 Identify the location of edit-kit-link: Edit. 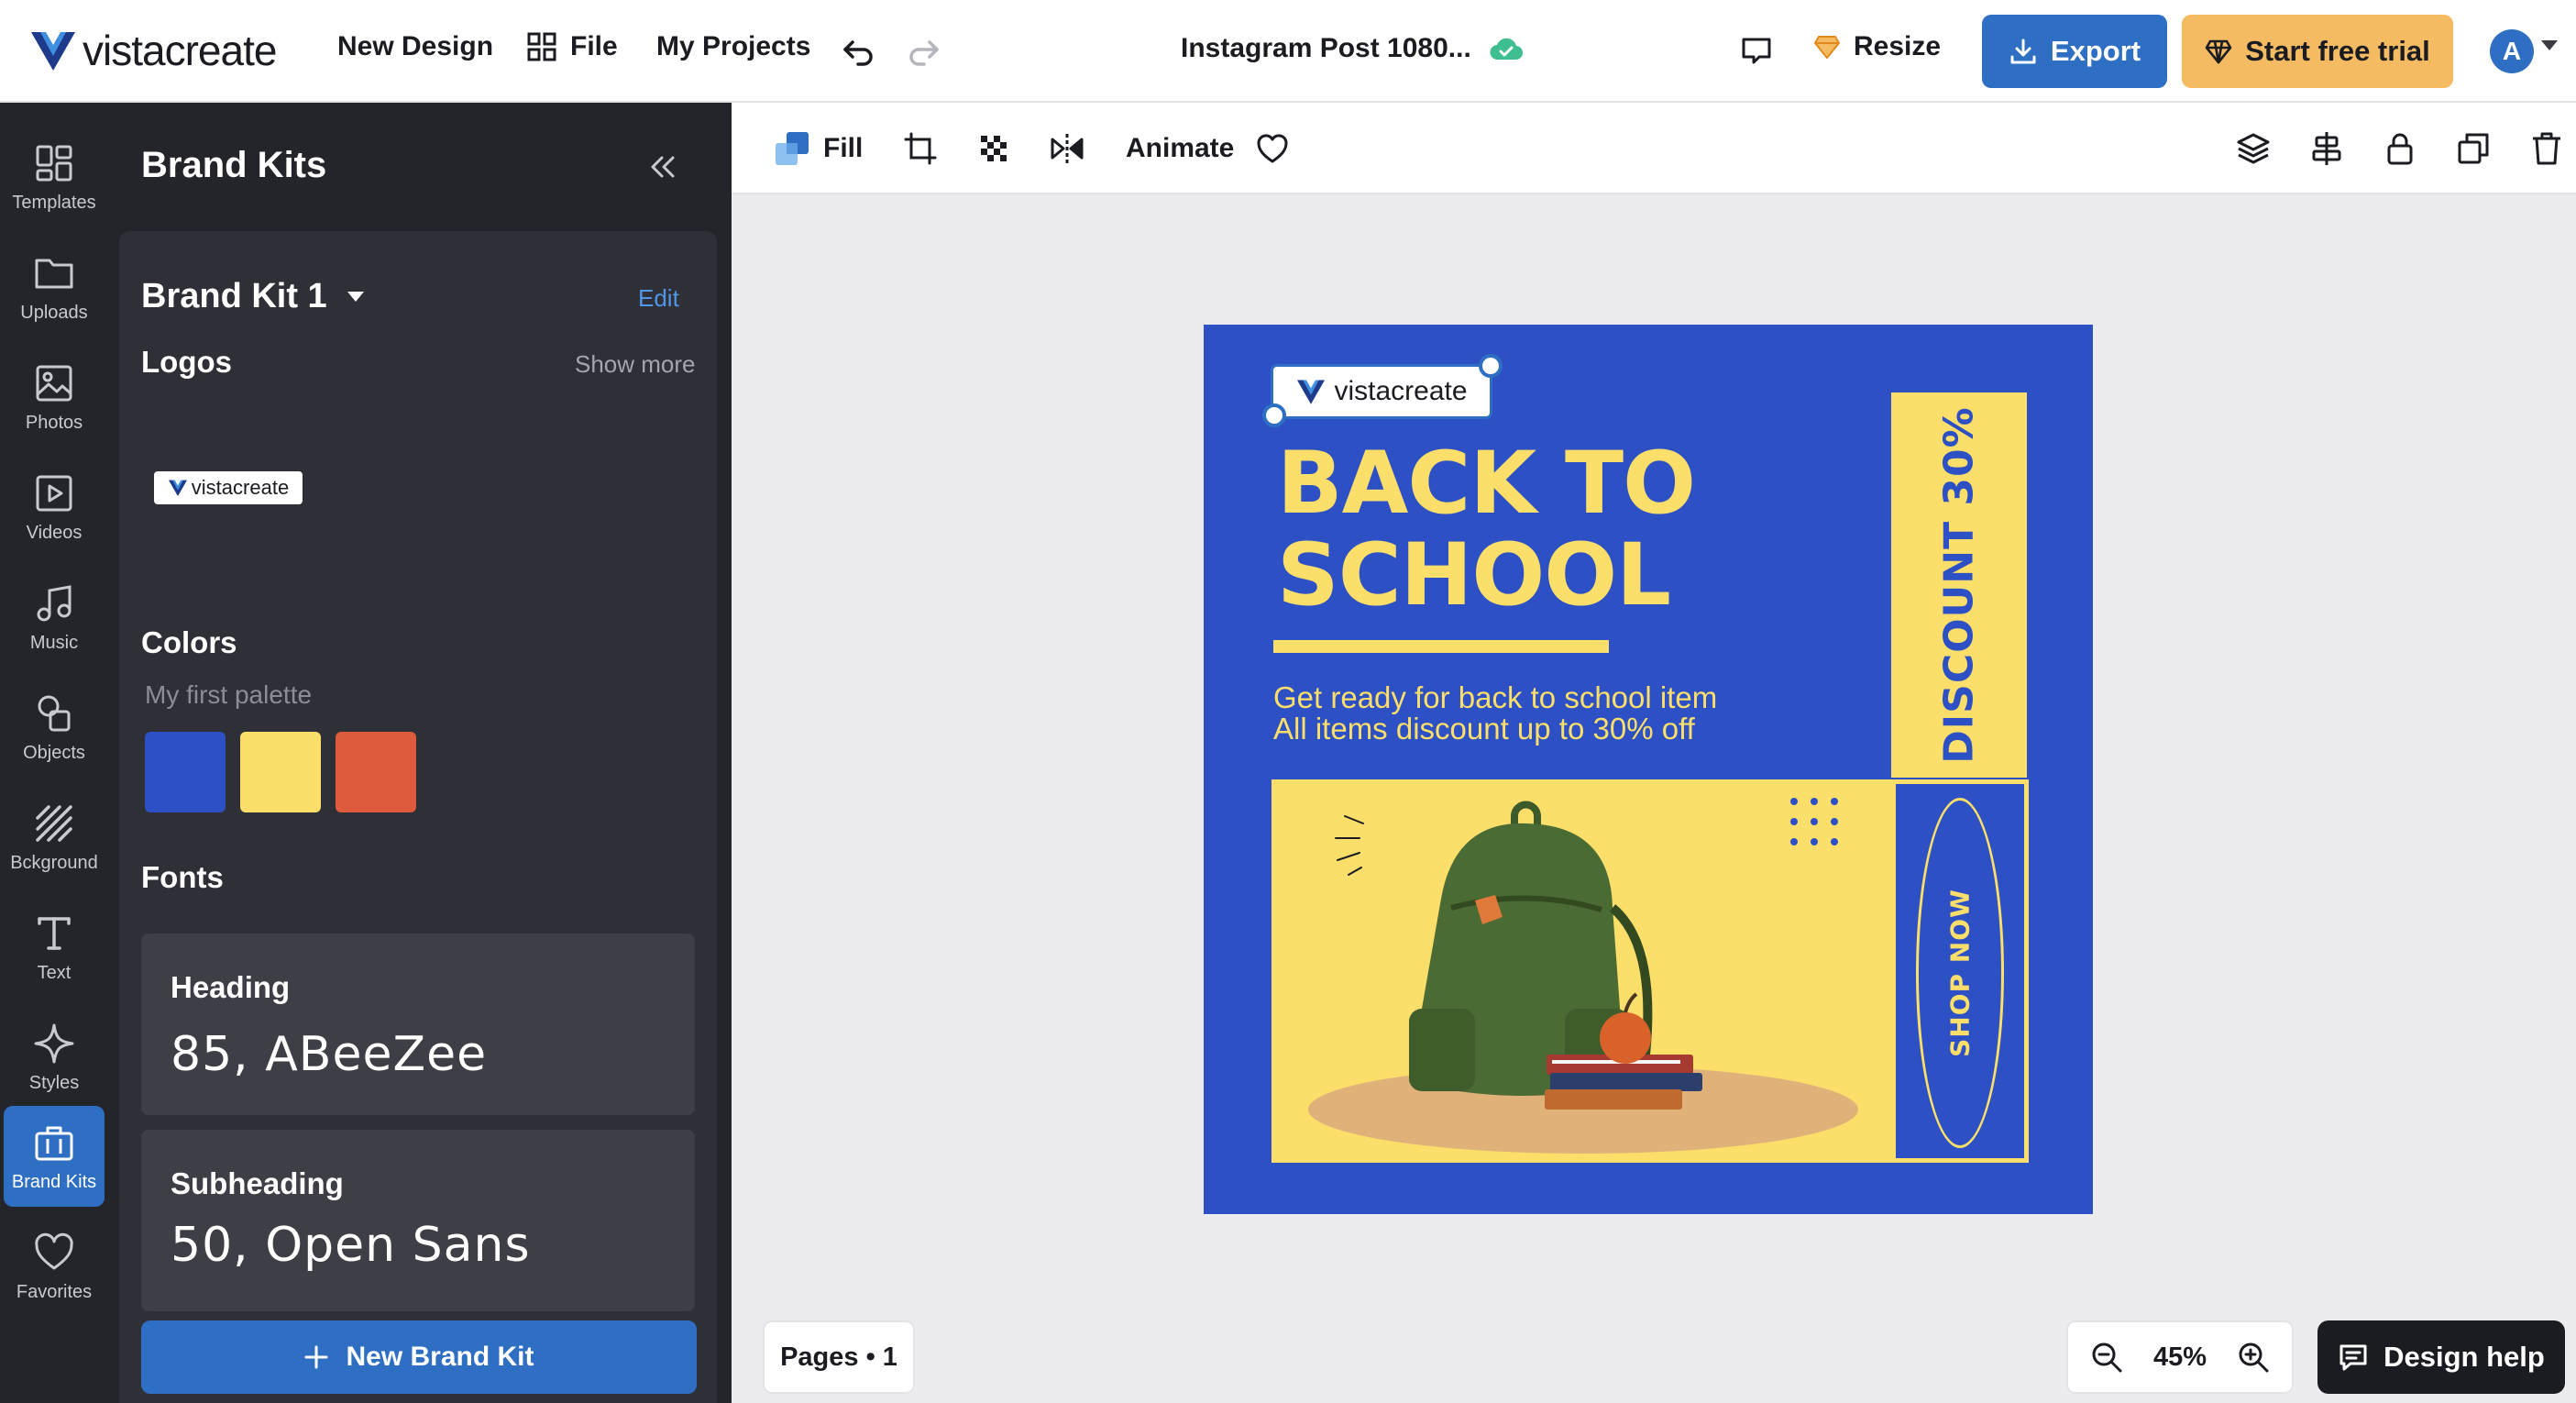
(658, 298).